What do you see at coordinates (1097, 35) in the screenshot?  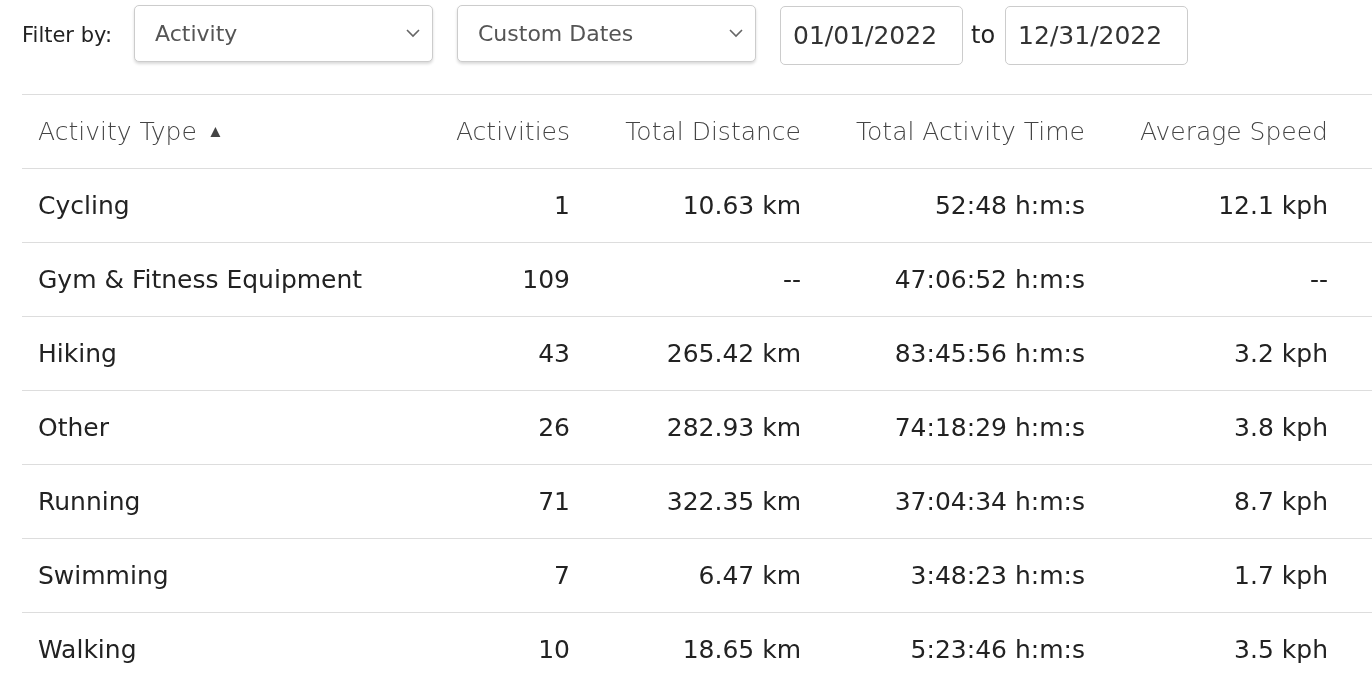 I see `end-date-field: 12/31/2022` at bounding box center [1097, 35].